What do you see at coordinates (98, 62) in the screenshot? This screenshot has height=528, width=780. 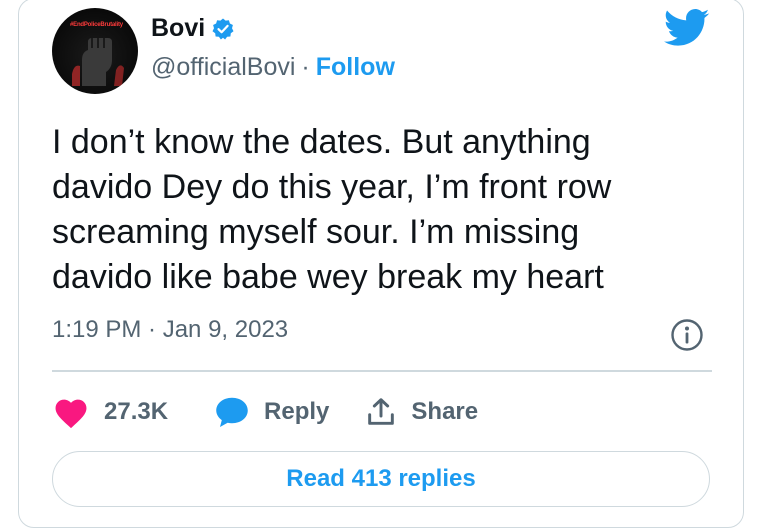 I see `raised-fist-icon` at bounding box center [98, 62].